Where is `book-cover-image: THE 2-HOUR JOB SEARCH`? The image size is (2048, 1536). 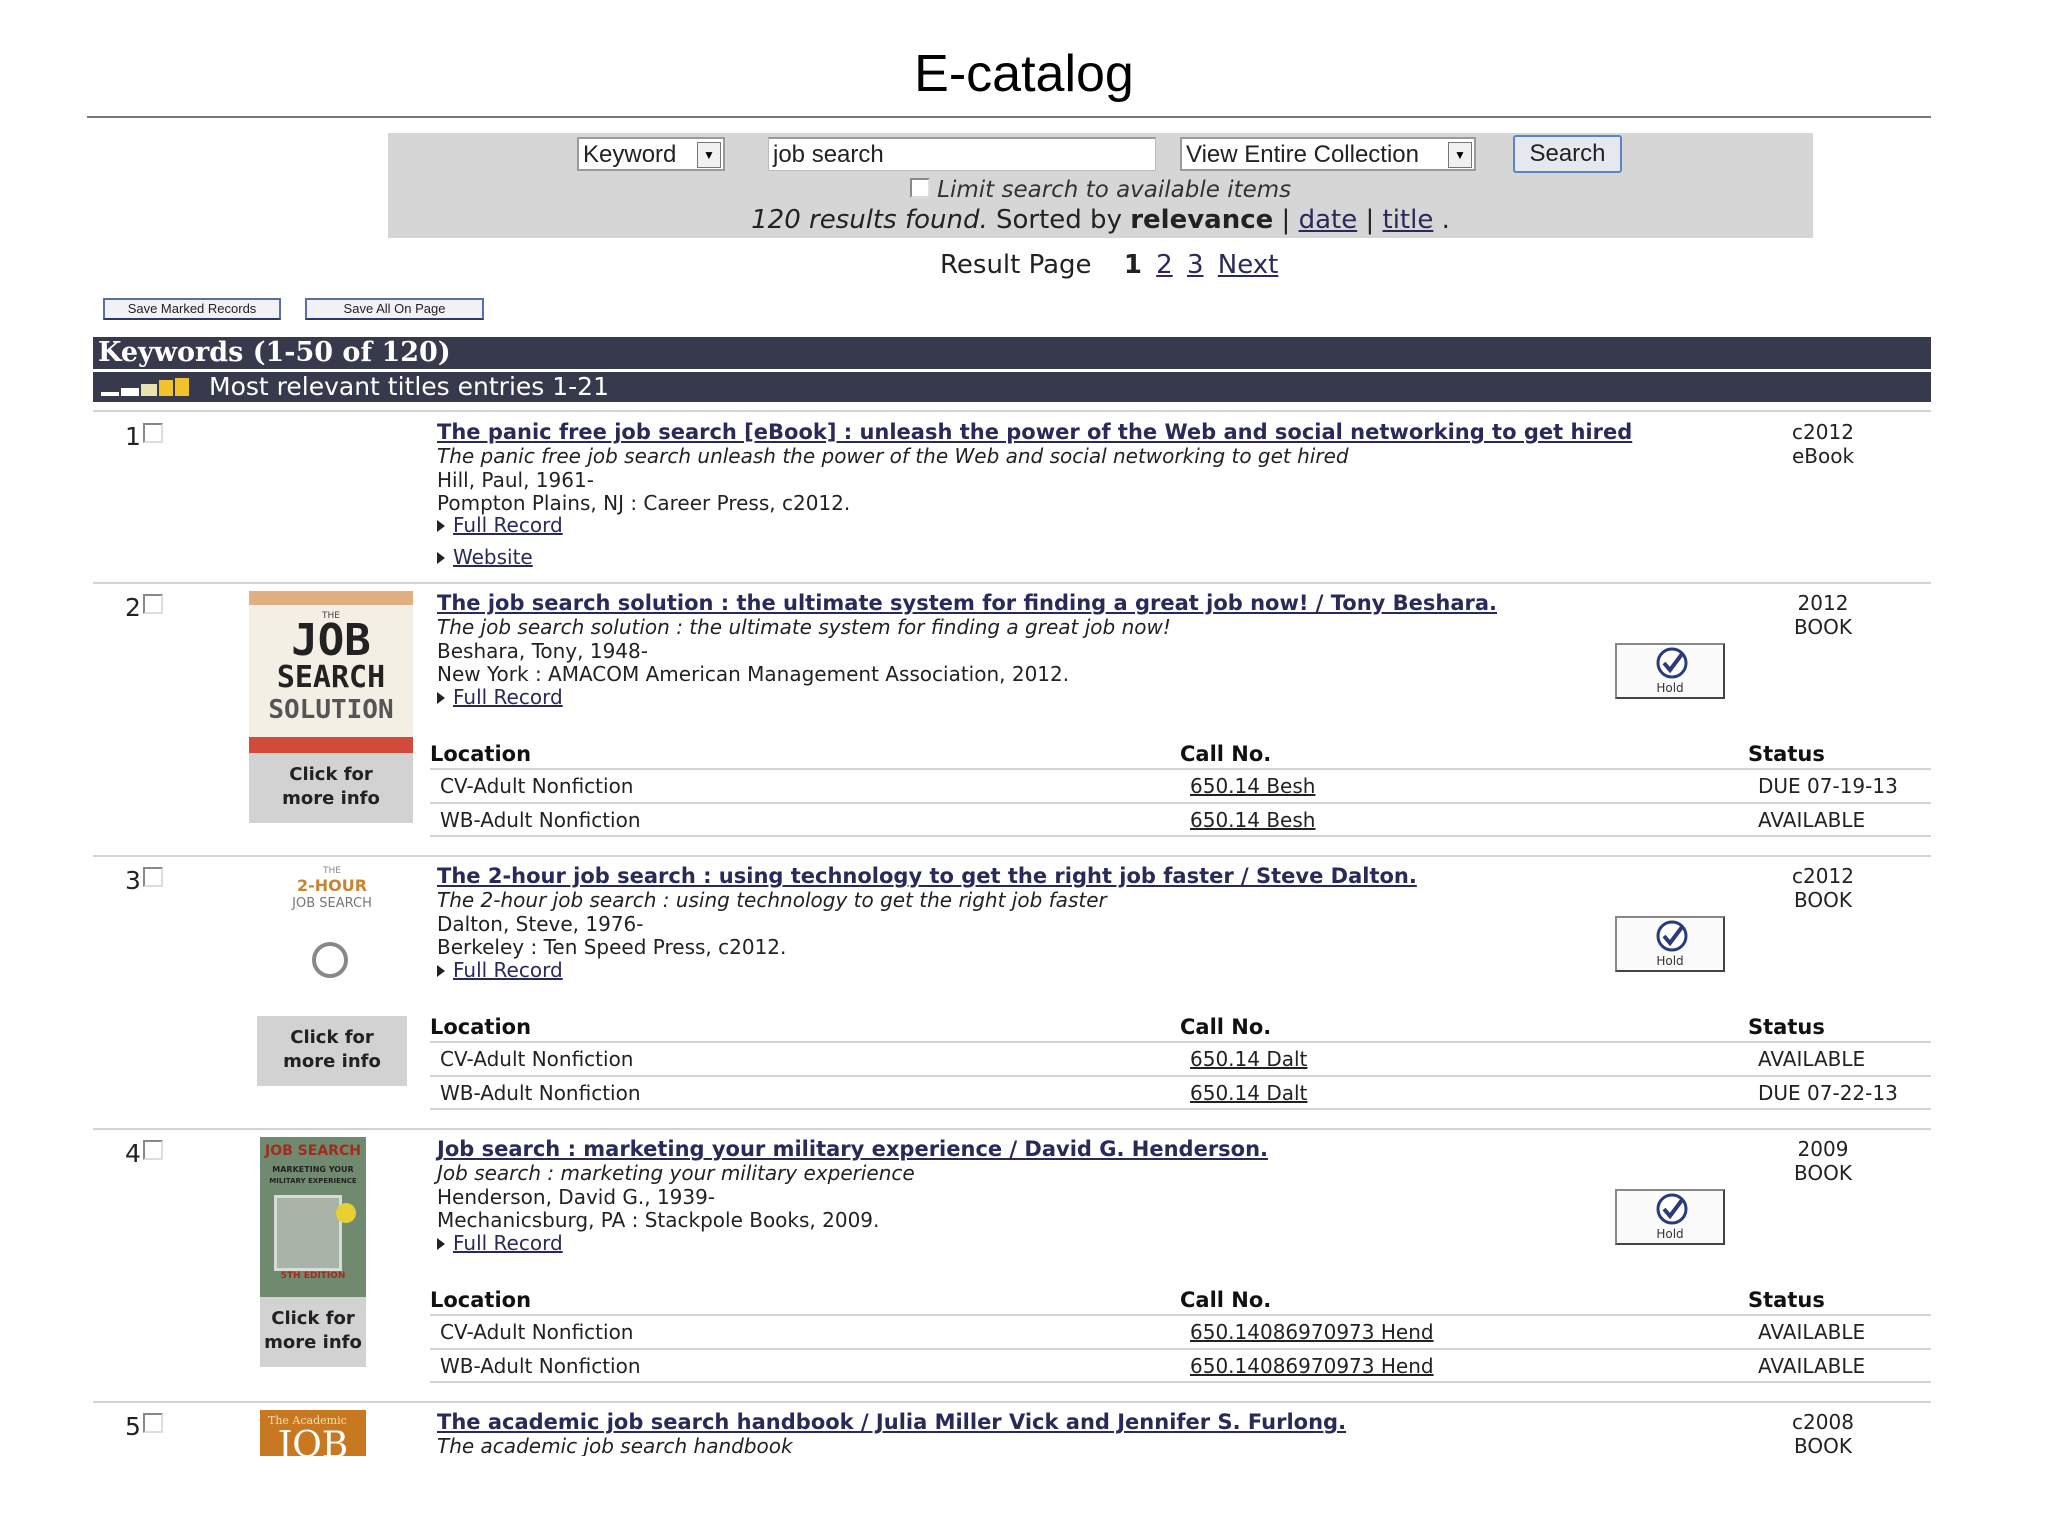 book-cover-image: THE 2-HOUR JOB SEARCH is located at coordinates (332, 939).